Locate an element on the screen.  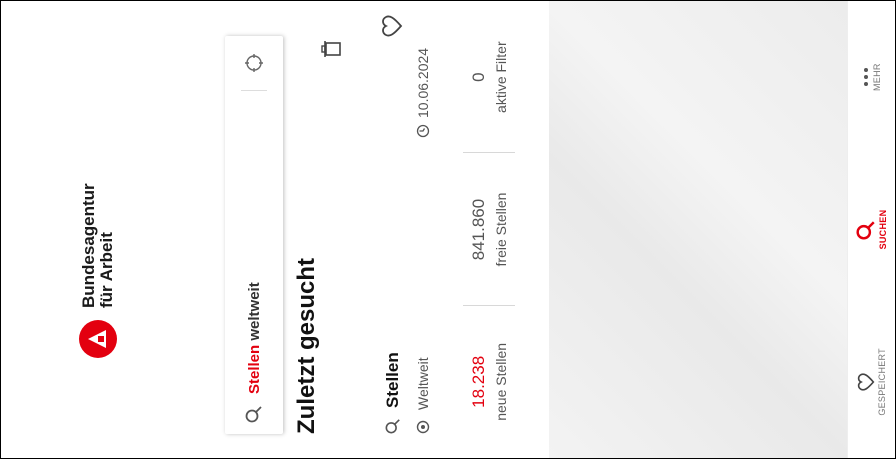
stat-active-filters-label: aktive Filter is located at coordinates (501, 77).